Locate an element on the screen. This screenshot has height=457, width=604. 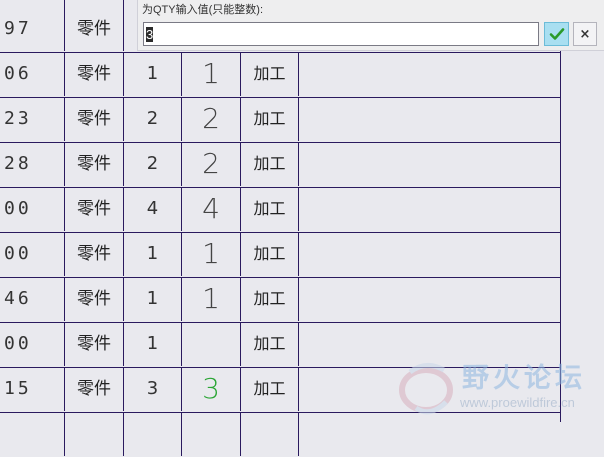
confirm-button is located at coordinates (556, 34).